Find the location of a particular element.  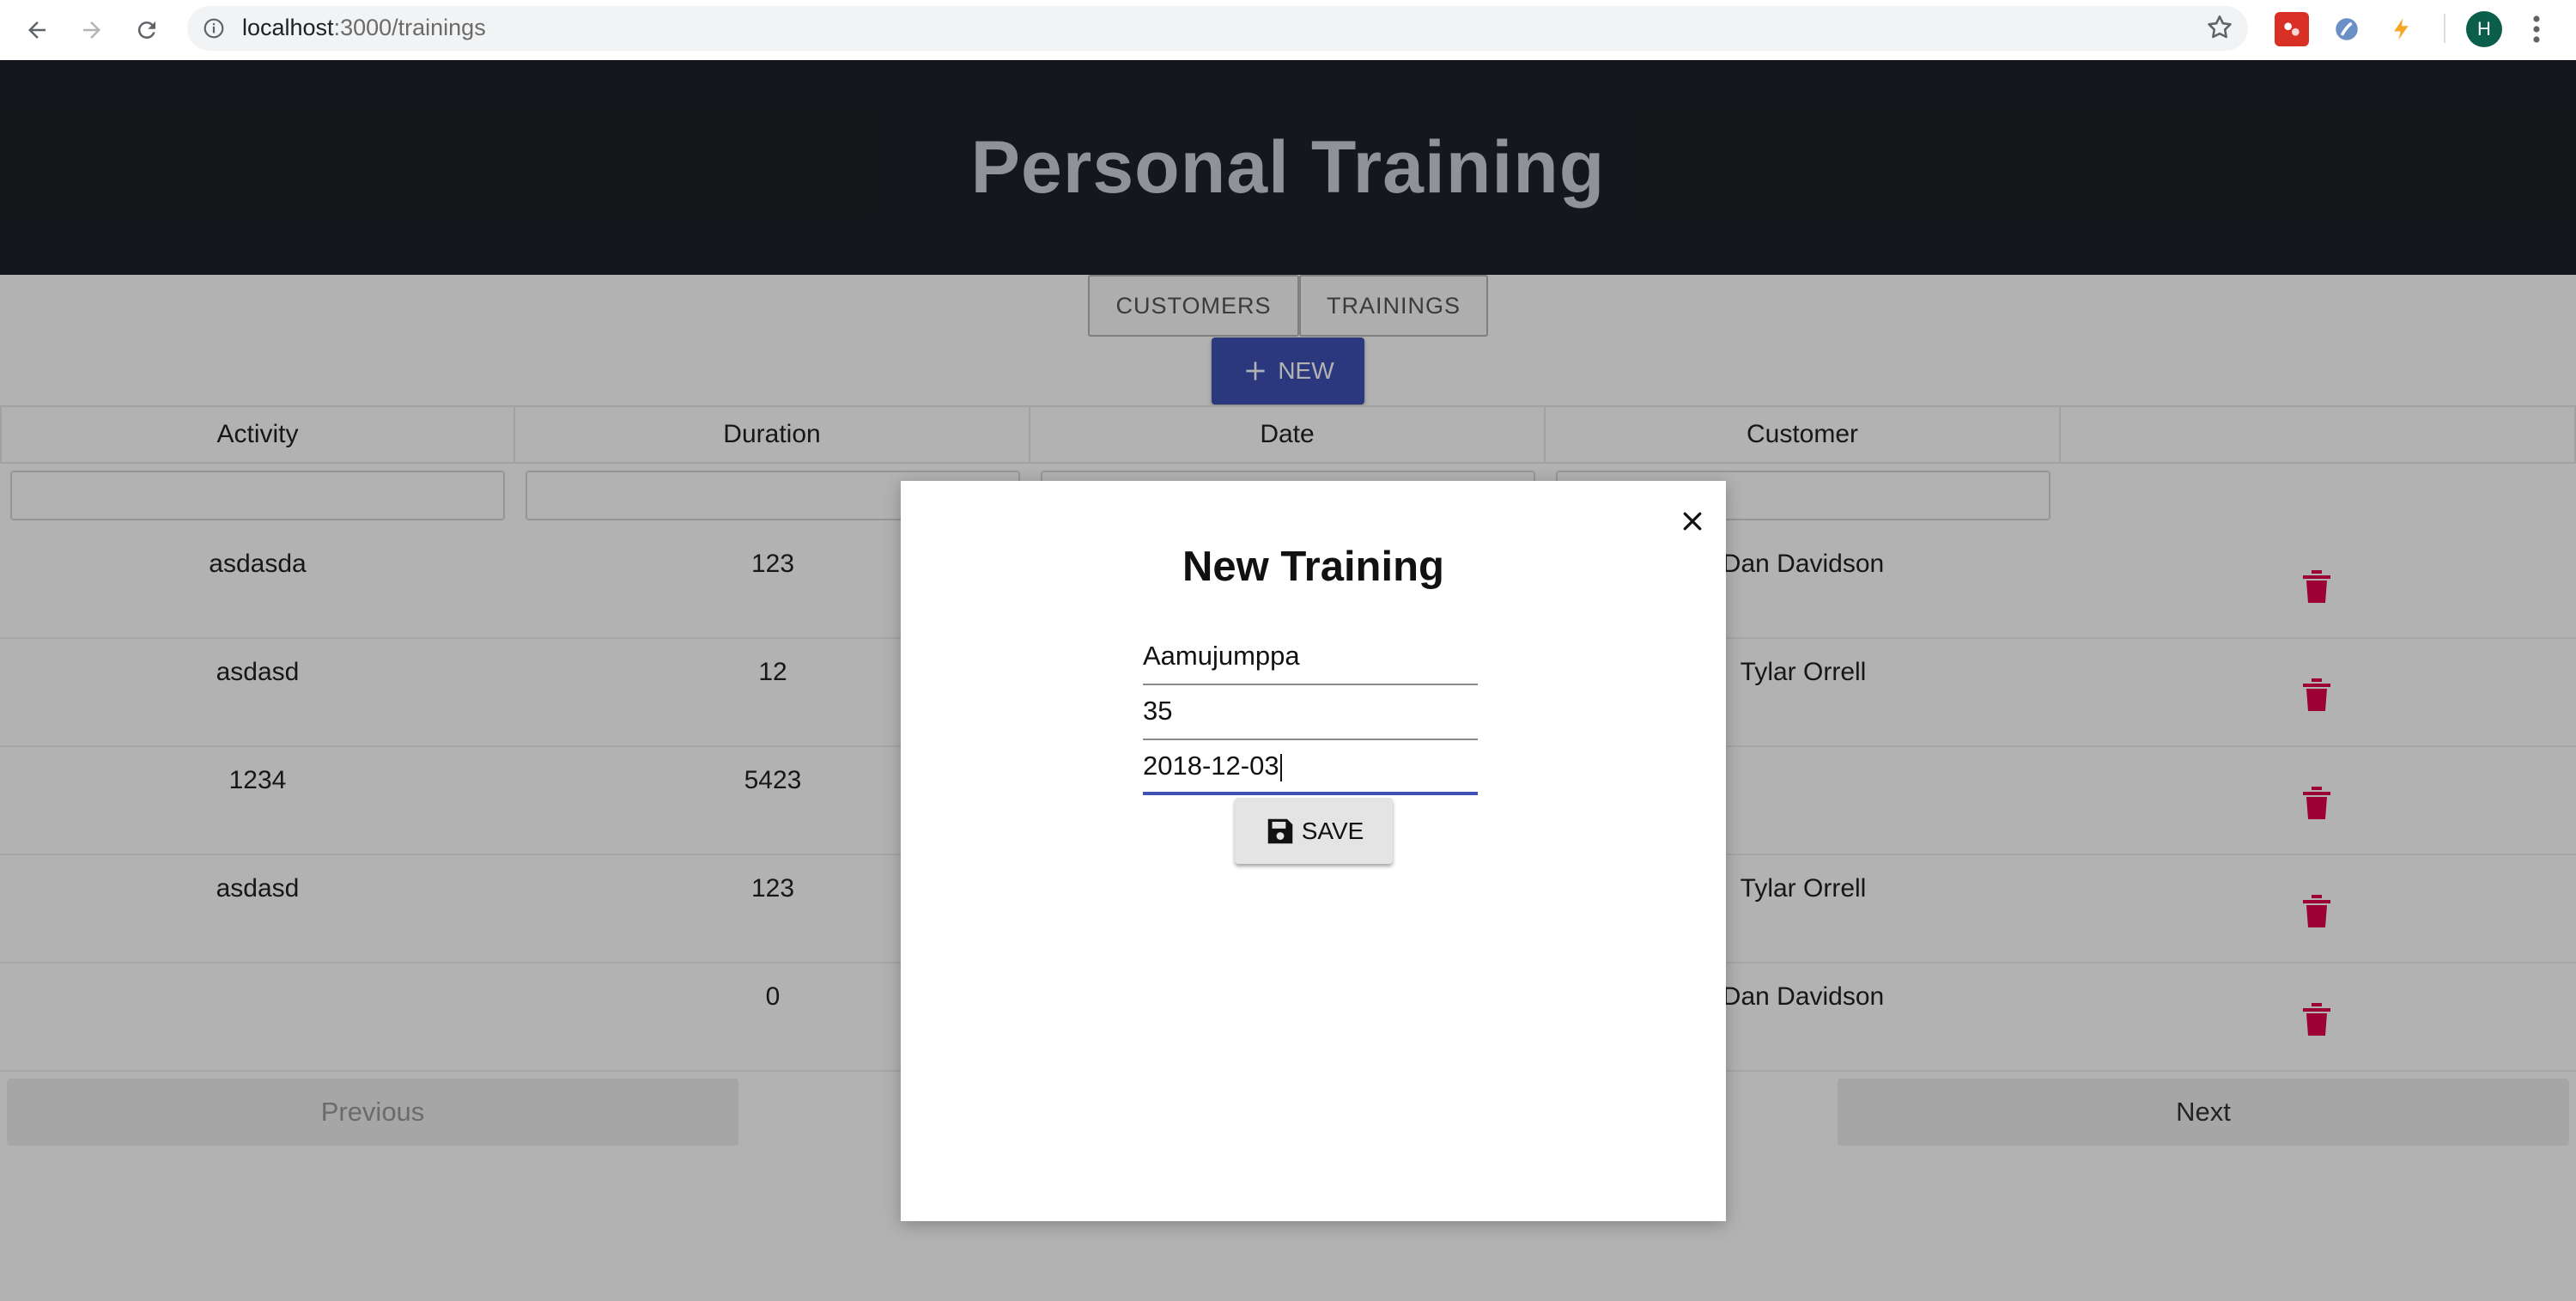

profile-initial: H is located at coordinates (2484, 29).